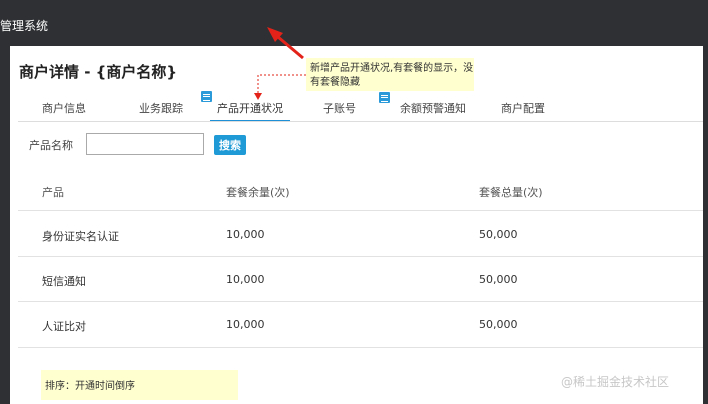 This screenshot has height=404, width=708. Describe the element at coordinates (139, 385) in the screenshot. I see `sort-note: 排序：开通时间倒序` at that location.